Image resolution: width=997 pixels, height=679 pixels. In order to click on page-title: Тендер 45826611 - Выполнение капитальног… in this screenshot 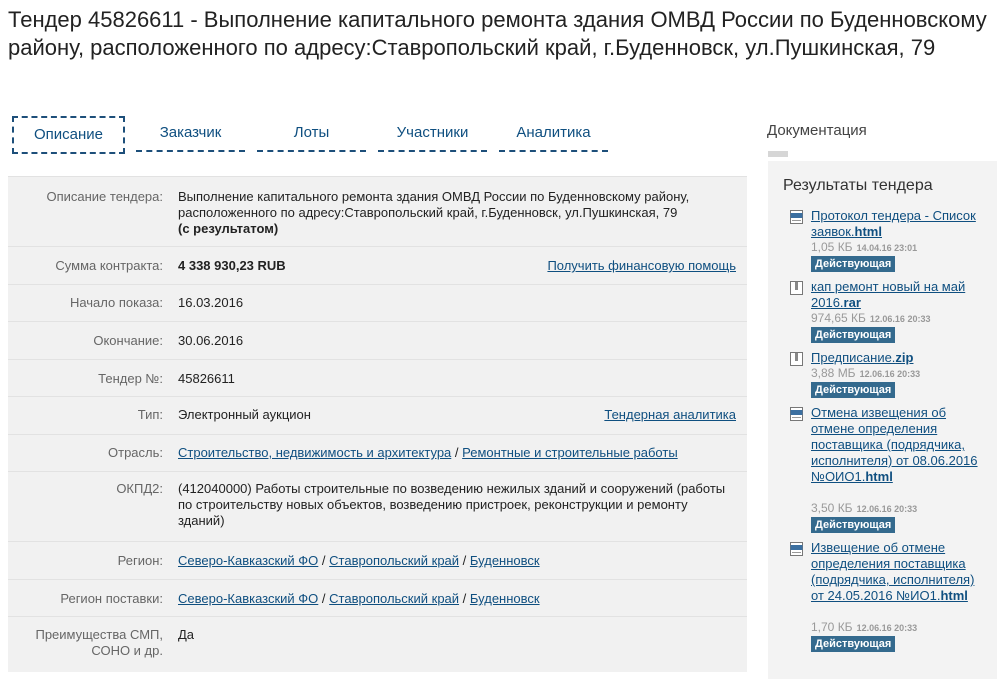, I will do `click(497, 33)`.